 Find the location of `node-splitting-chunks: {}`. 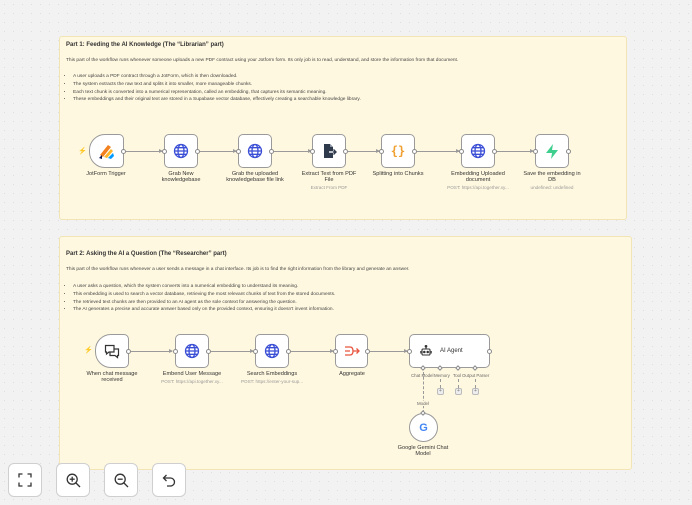

node-splitting-chunks: {} is located at coordinates (398, 151).